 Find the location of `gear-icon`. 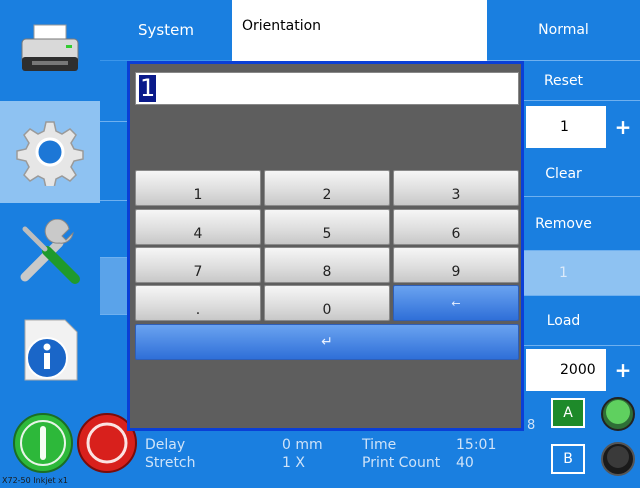

gear-icon is located at coordinates (50, 153).